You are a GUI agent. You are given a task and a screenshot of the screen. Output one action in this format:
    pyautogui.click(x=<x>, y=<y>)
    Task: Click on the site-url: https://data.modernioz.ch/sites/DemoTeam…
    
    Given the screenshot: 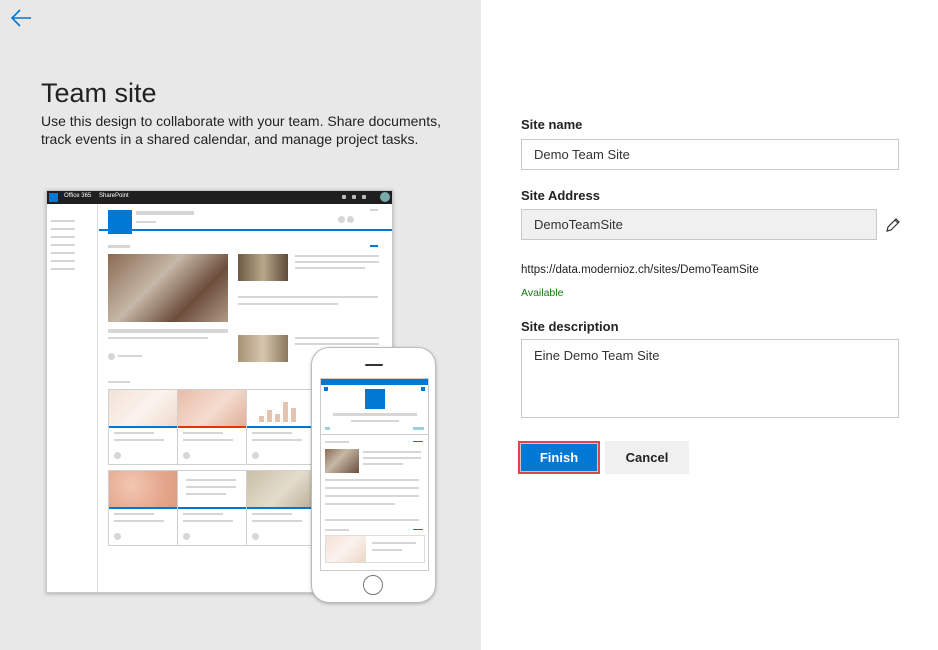 What is the action you would take?
    pyautogui.click(x=640, y=270)
    